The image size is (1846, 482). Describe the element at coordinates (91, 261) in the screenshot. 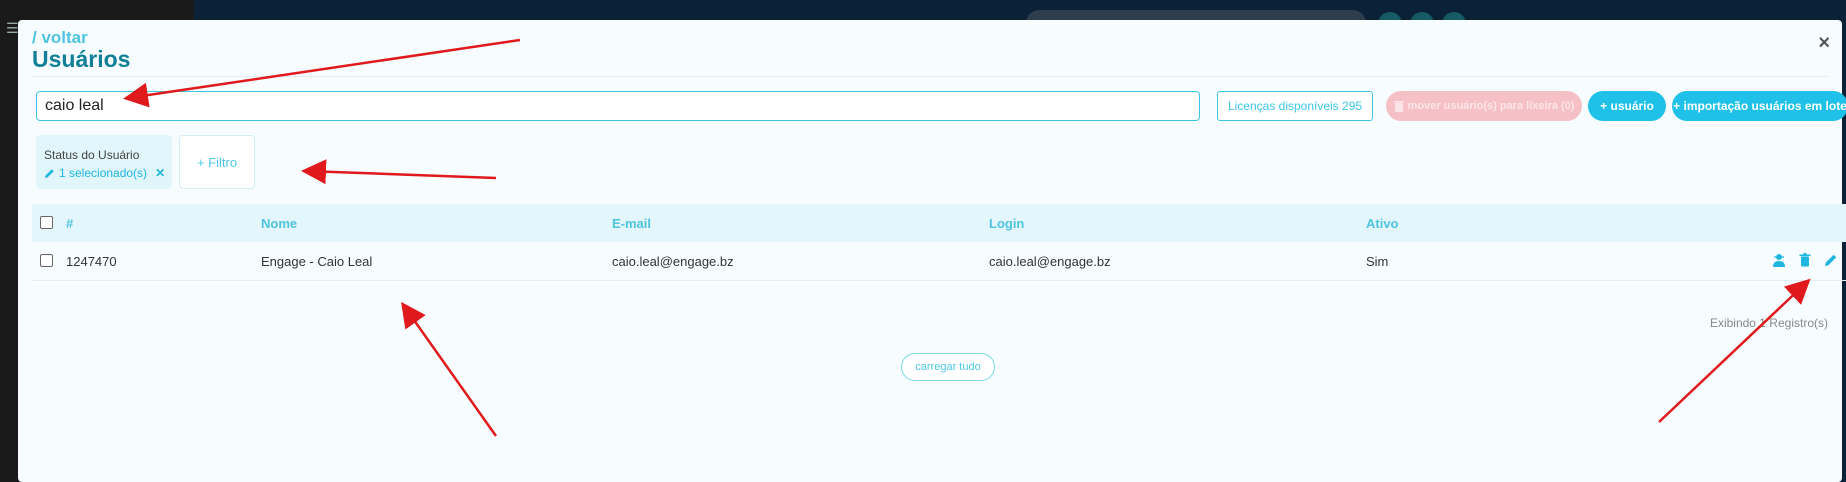

I see `row-id: 1247470` at that location.